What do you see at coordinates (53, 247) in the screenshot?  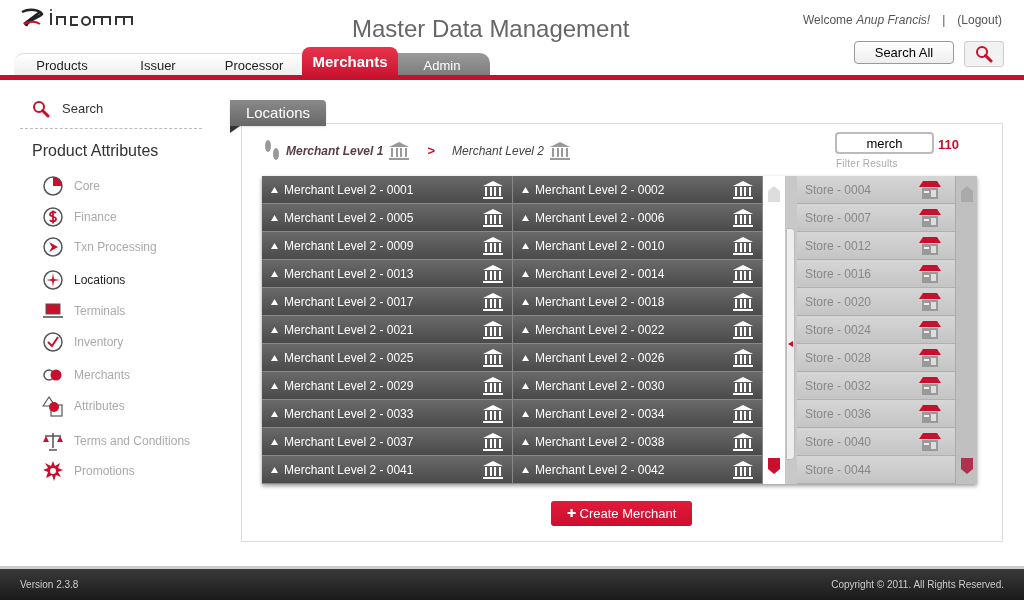 I see `arrow-circle-icon` at bounding box center [53, 247].